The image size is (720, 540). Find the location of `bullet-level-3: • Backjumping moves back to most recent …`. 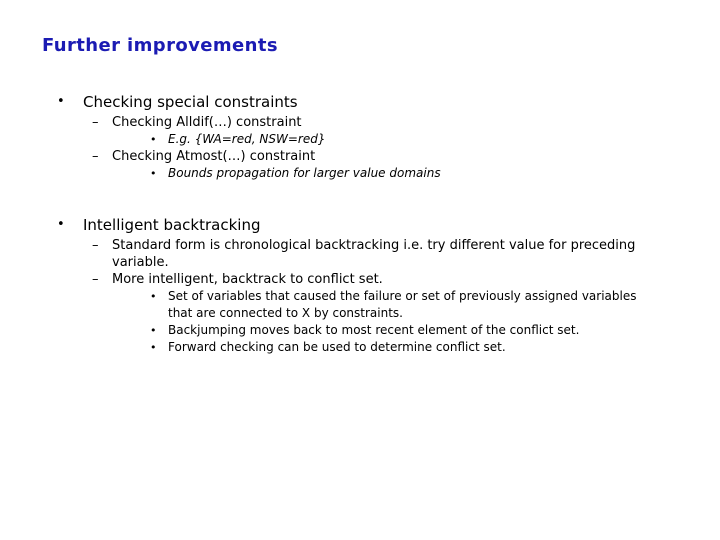

bullet-level-3: • Backjumping moves back to most recent … is located at coordinates (395, 330).